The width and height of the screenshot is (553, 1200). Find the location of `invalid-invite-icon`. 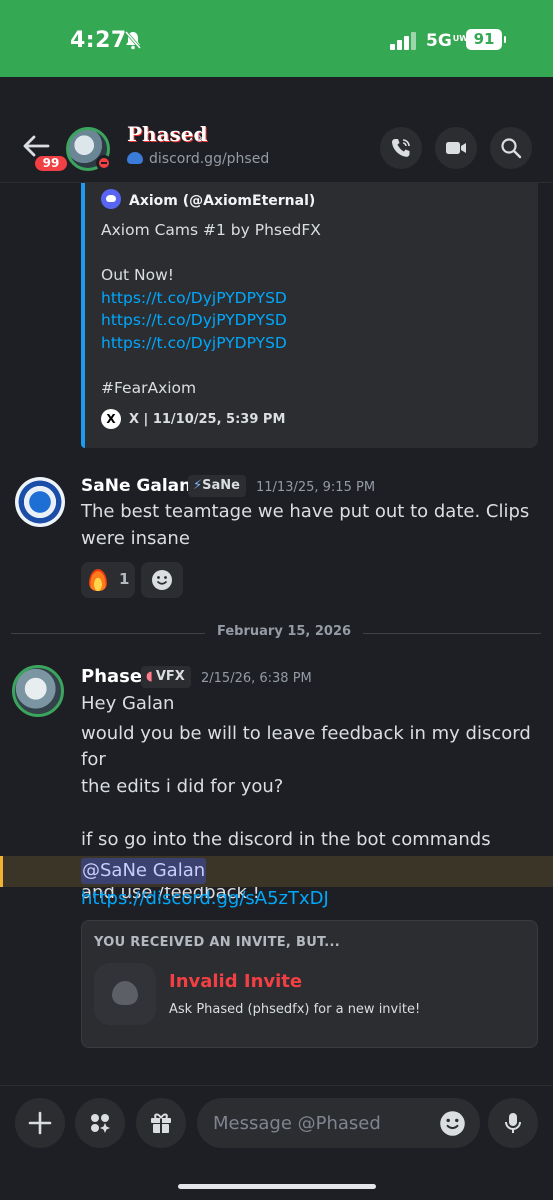

invalid-invite-icon is located at coordinates (125, 994).